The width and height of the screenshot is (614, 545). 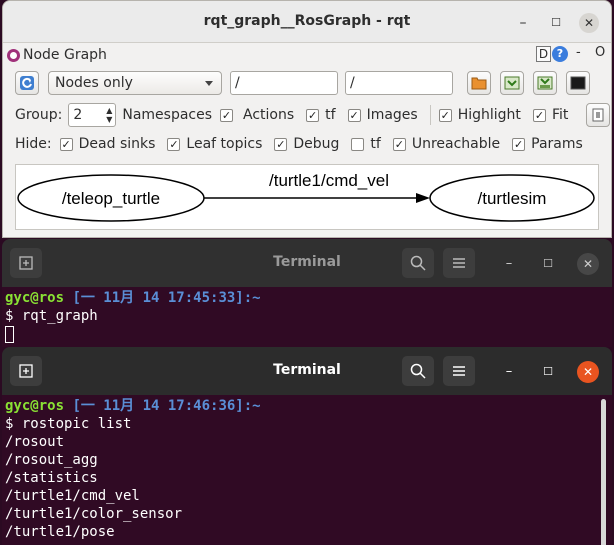 What do you see at coordinates (316, 144) in the screenshot?
I see `debug-label: Debug` at bounding box center [316, 144].